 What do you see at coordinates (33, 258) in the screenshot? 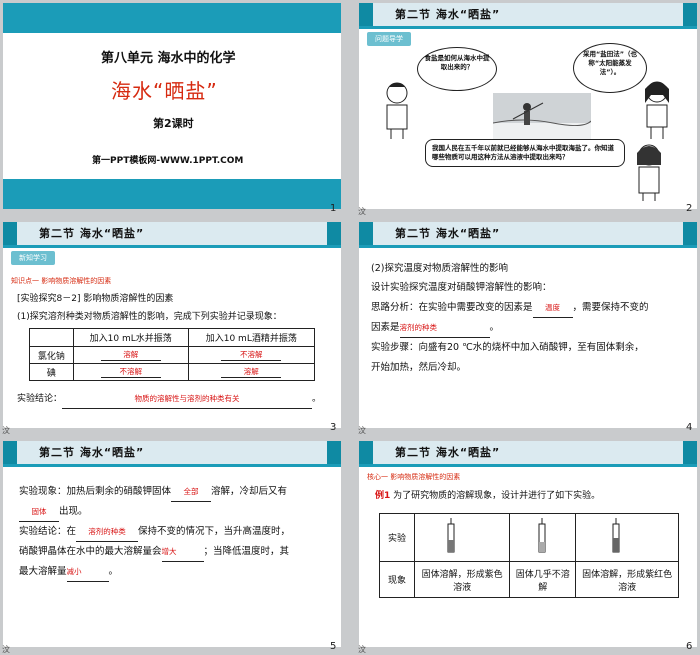
I see `new-learning-tag: 新知学习` at bounding box center [33, 258].